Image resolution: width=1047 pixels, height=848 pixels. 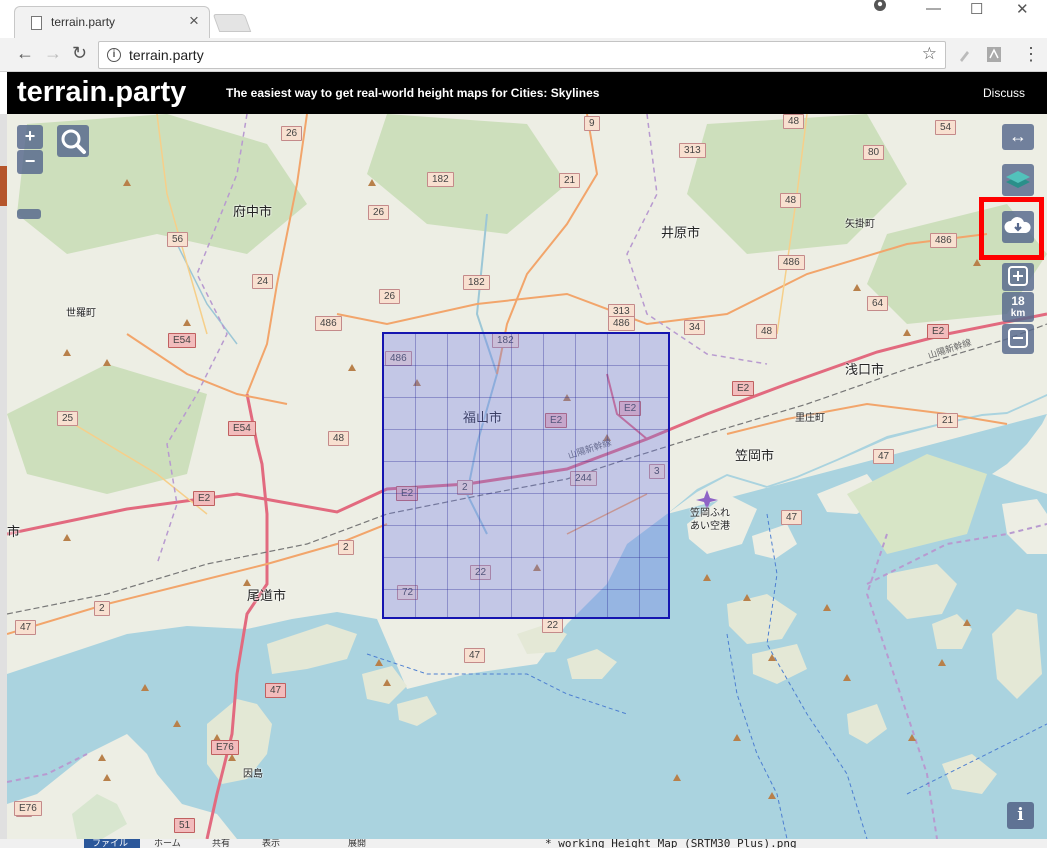 What do you see at coordinates (102, 608) in the screenshot?
I see `road-shield: 2` at bounding box center [102, 608].